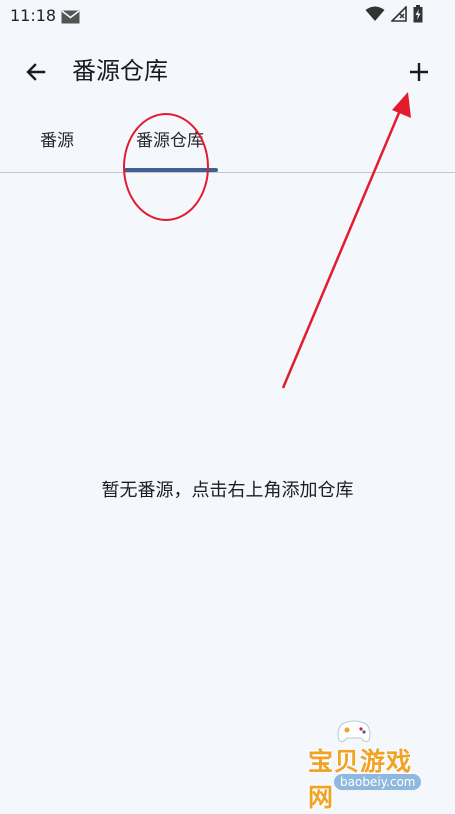  What do you see at coordinates (227, 172) in the screenshot?
I see `tab-divider` at bounding box center [227, 172].